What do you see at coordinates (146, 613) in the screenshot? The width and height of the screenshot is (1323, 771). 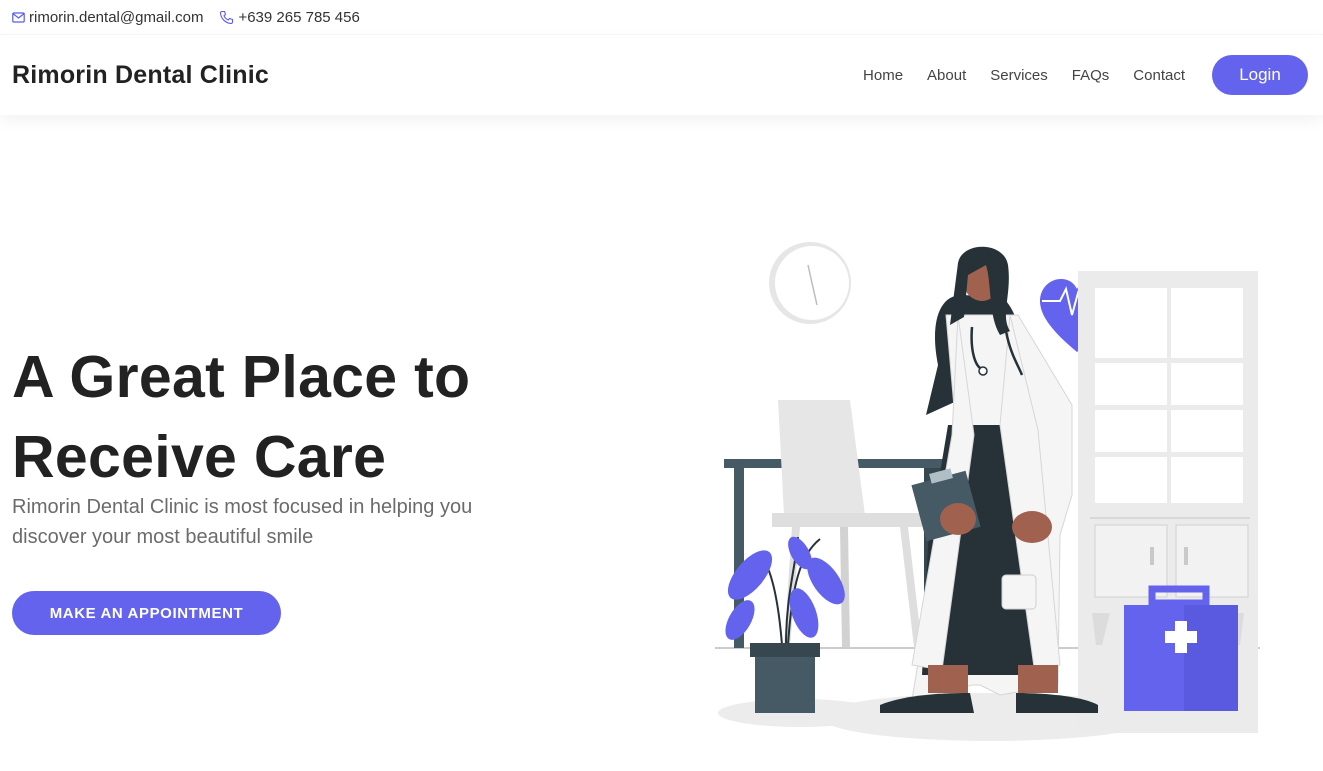 I see `make-appointment-button: MAKE AN APPOINTMENT` at bounding box center [146, 613].